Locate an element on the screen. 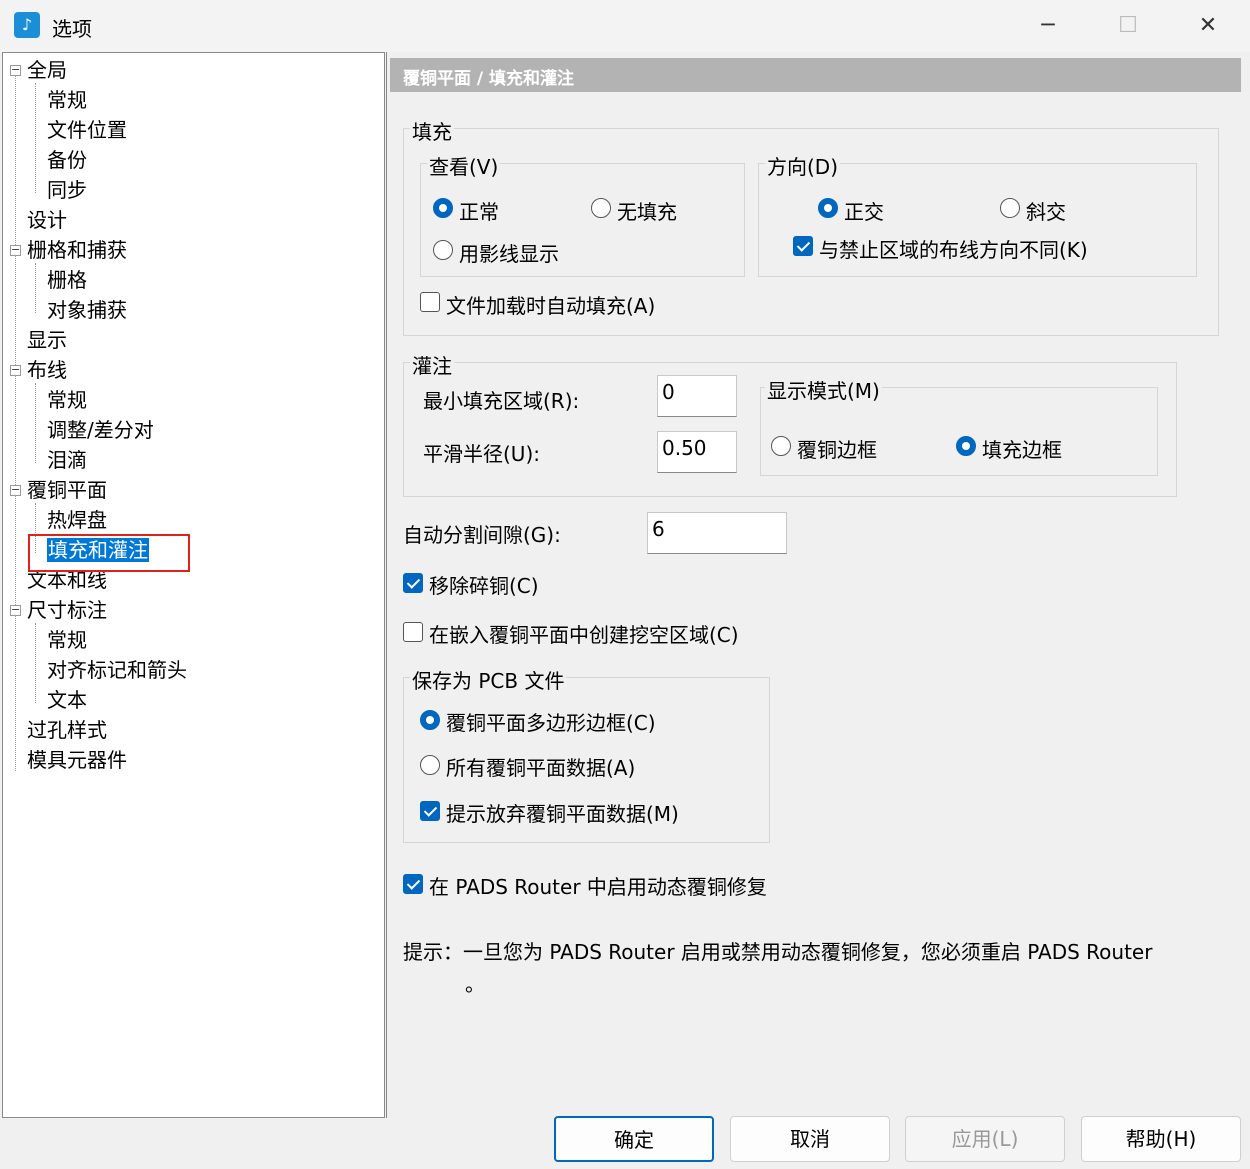 The image size is (1250, 1169). smooth-radius-input: 0.50 is located at coordinates (697, 452).